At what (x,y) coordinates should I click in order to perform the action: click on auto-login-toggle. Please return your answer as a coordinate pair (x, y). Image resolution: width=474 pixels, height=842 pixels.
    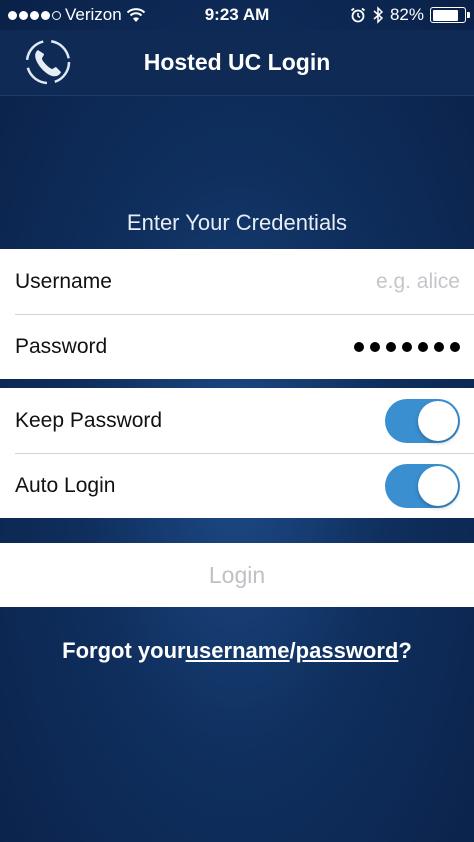
    Looking at the image, I should click on (422, 485).